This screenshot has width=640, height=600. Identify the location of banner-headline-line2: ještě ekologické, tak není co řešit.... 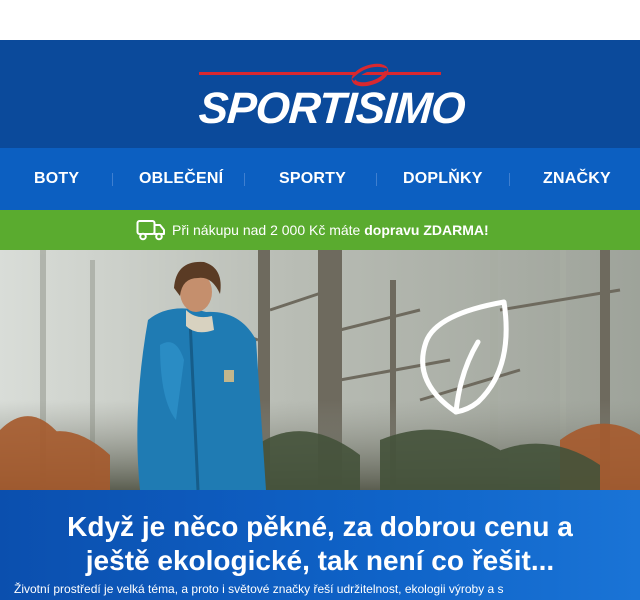
(320, 560).